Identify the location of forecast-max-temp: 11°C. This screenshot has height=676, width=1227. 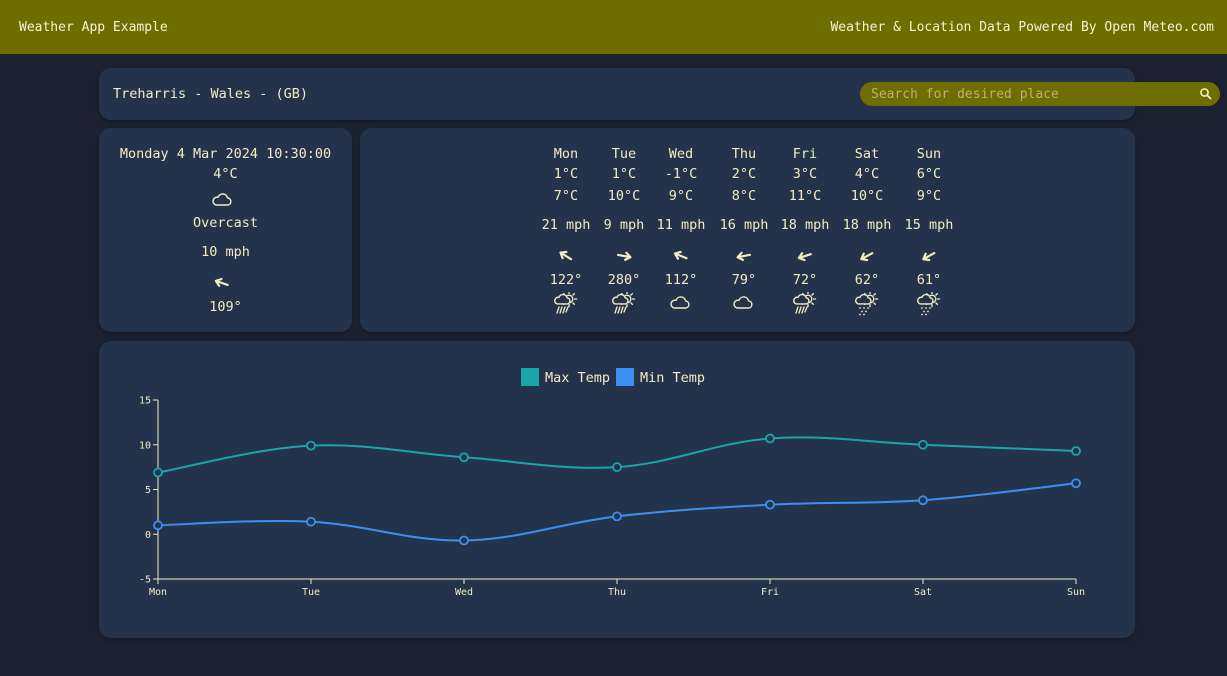
(805, 196).